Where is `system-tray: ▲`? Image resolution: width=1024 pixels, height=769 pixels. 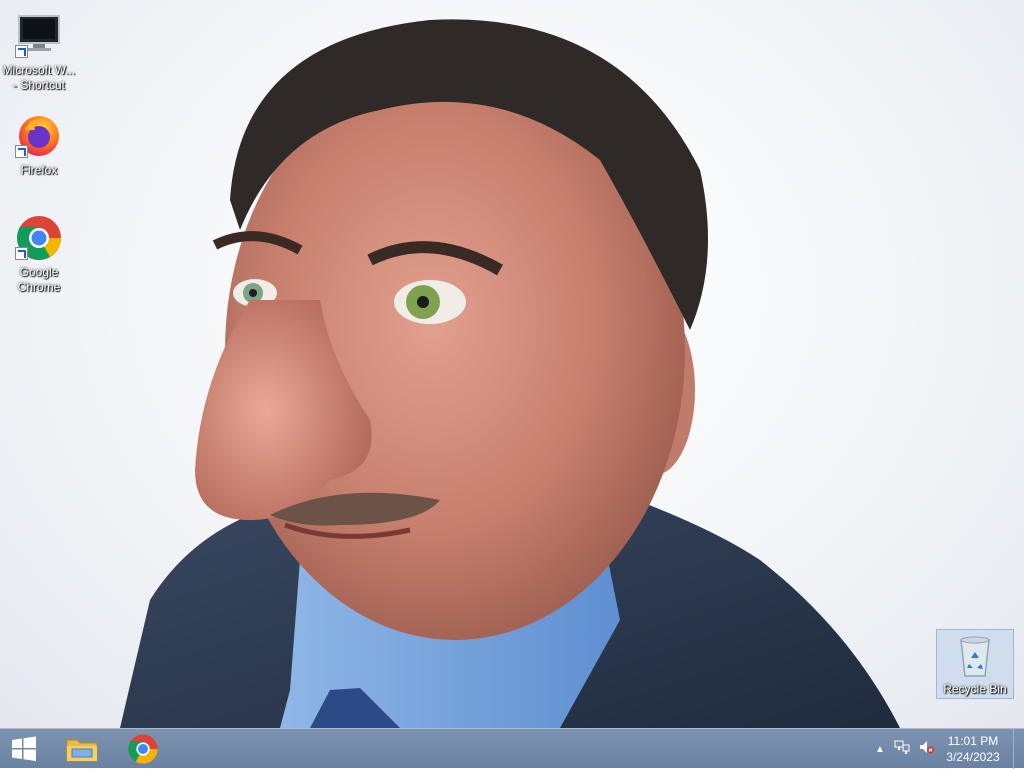
system-tray: ▲ is located at coordinates (904, 749).